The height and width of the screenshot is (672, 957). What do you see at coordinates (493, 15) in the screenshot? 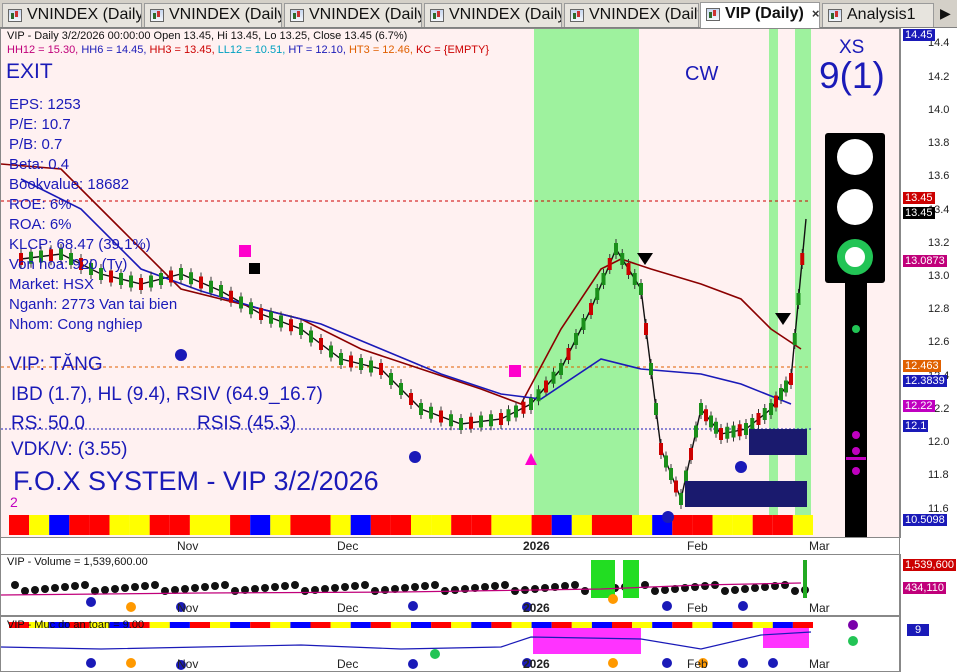
I see `tab-vnindex-4: VNINDEX (Daily)` at bounding box center [493, 15].